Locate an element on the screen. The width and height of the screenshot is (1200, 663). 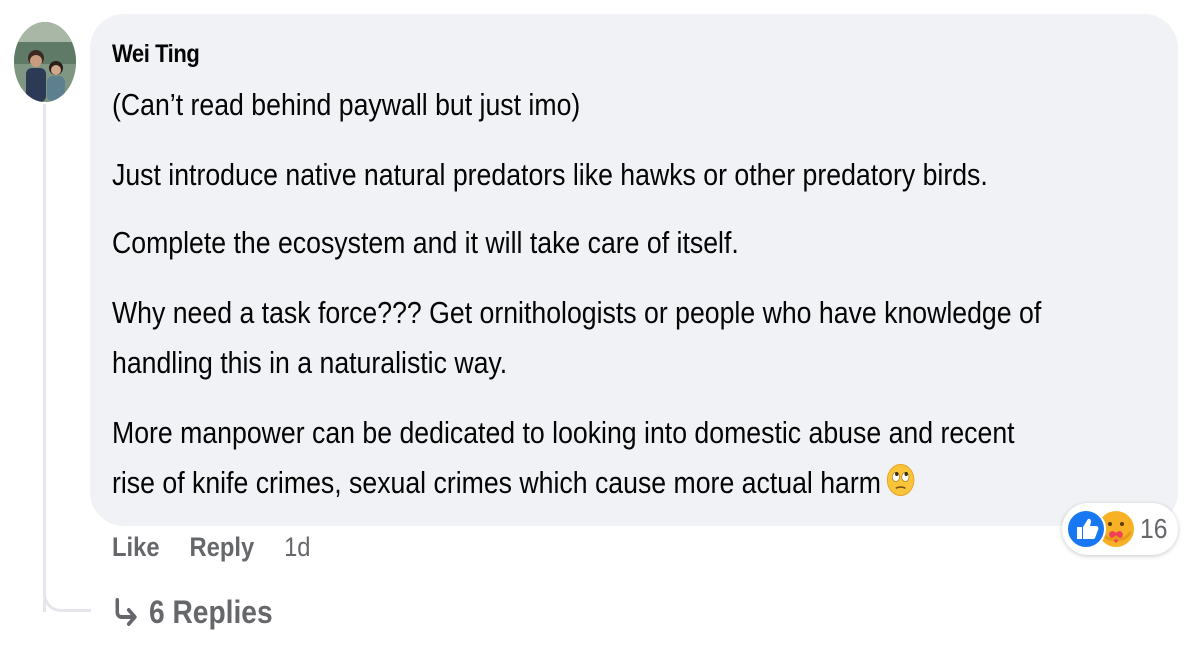
comment-line: handling this in a naturalistic way. is located at coordinates (310, 362).